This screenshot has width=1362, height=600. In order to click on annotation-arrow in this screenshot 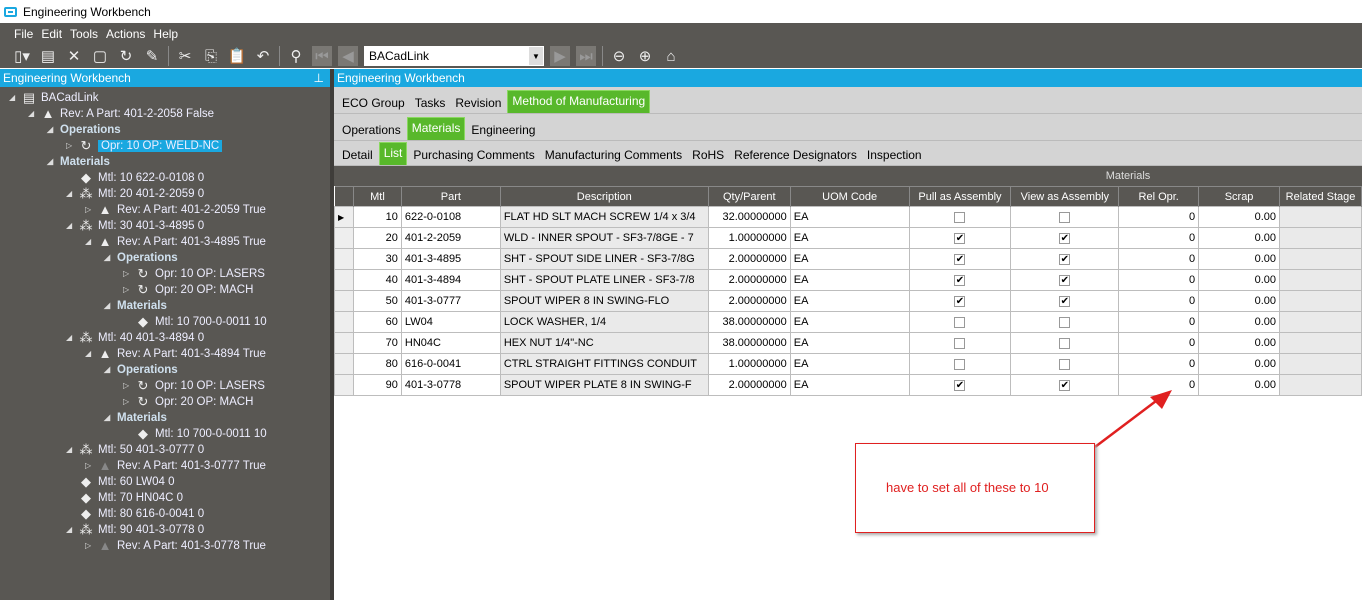, I will do `click(1133, 419)`.